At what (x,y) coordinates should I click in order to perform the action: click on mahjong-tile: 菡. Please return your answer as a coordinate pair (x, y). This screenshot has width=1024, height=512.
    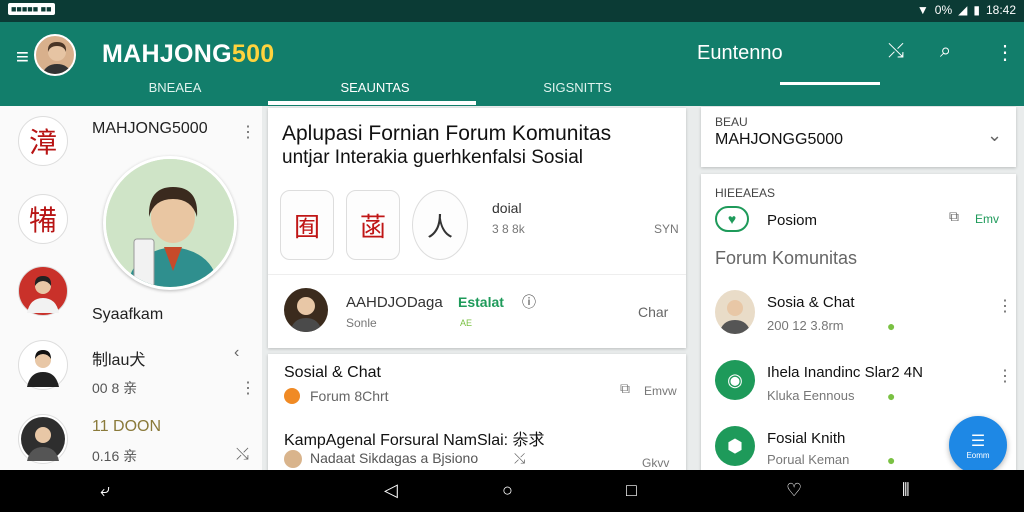
    Looking at the image, I should click on (373, 225).